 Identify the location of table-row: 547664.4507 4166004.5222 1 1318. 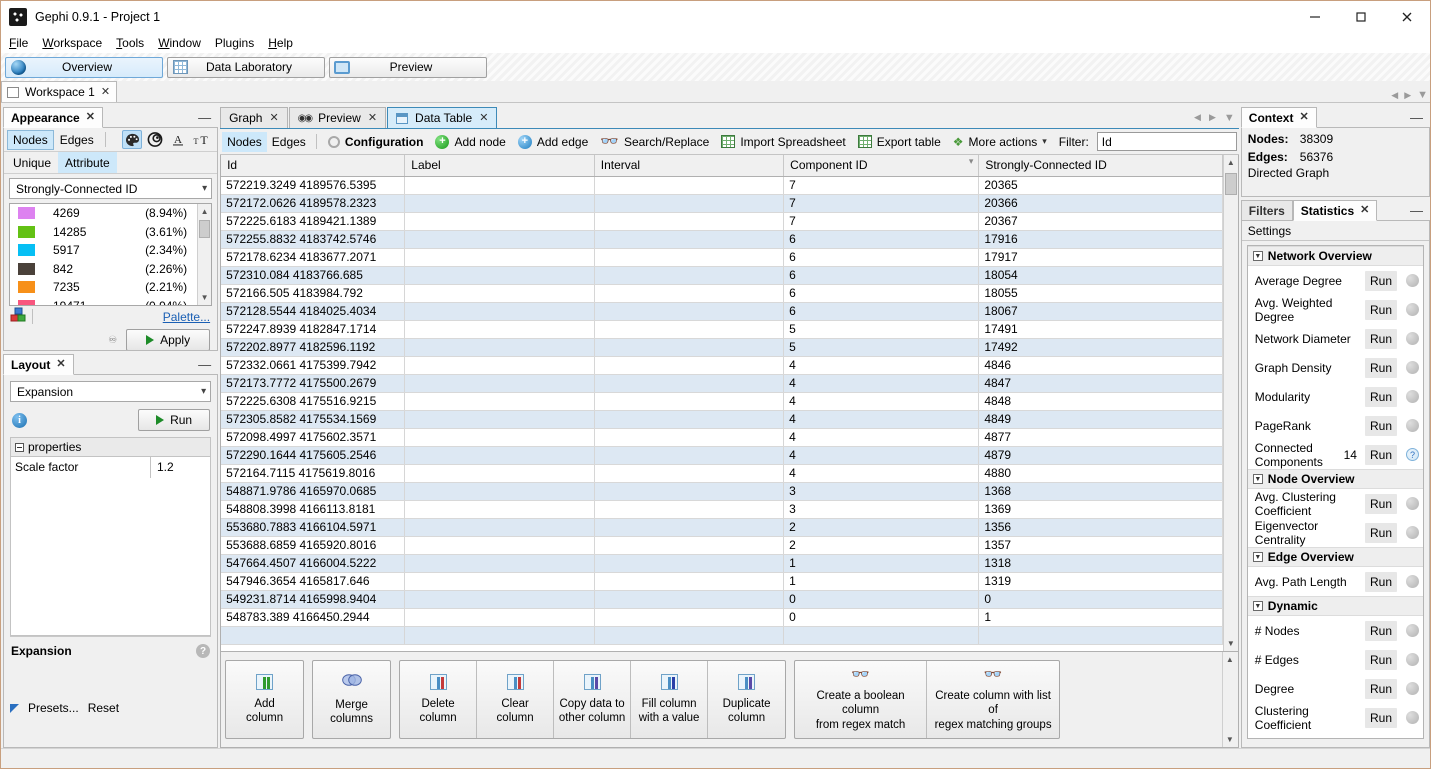
(722, 563).